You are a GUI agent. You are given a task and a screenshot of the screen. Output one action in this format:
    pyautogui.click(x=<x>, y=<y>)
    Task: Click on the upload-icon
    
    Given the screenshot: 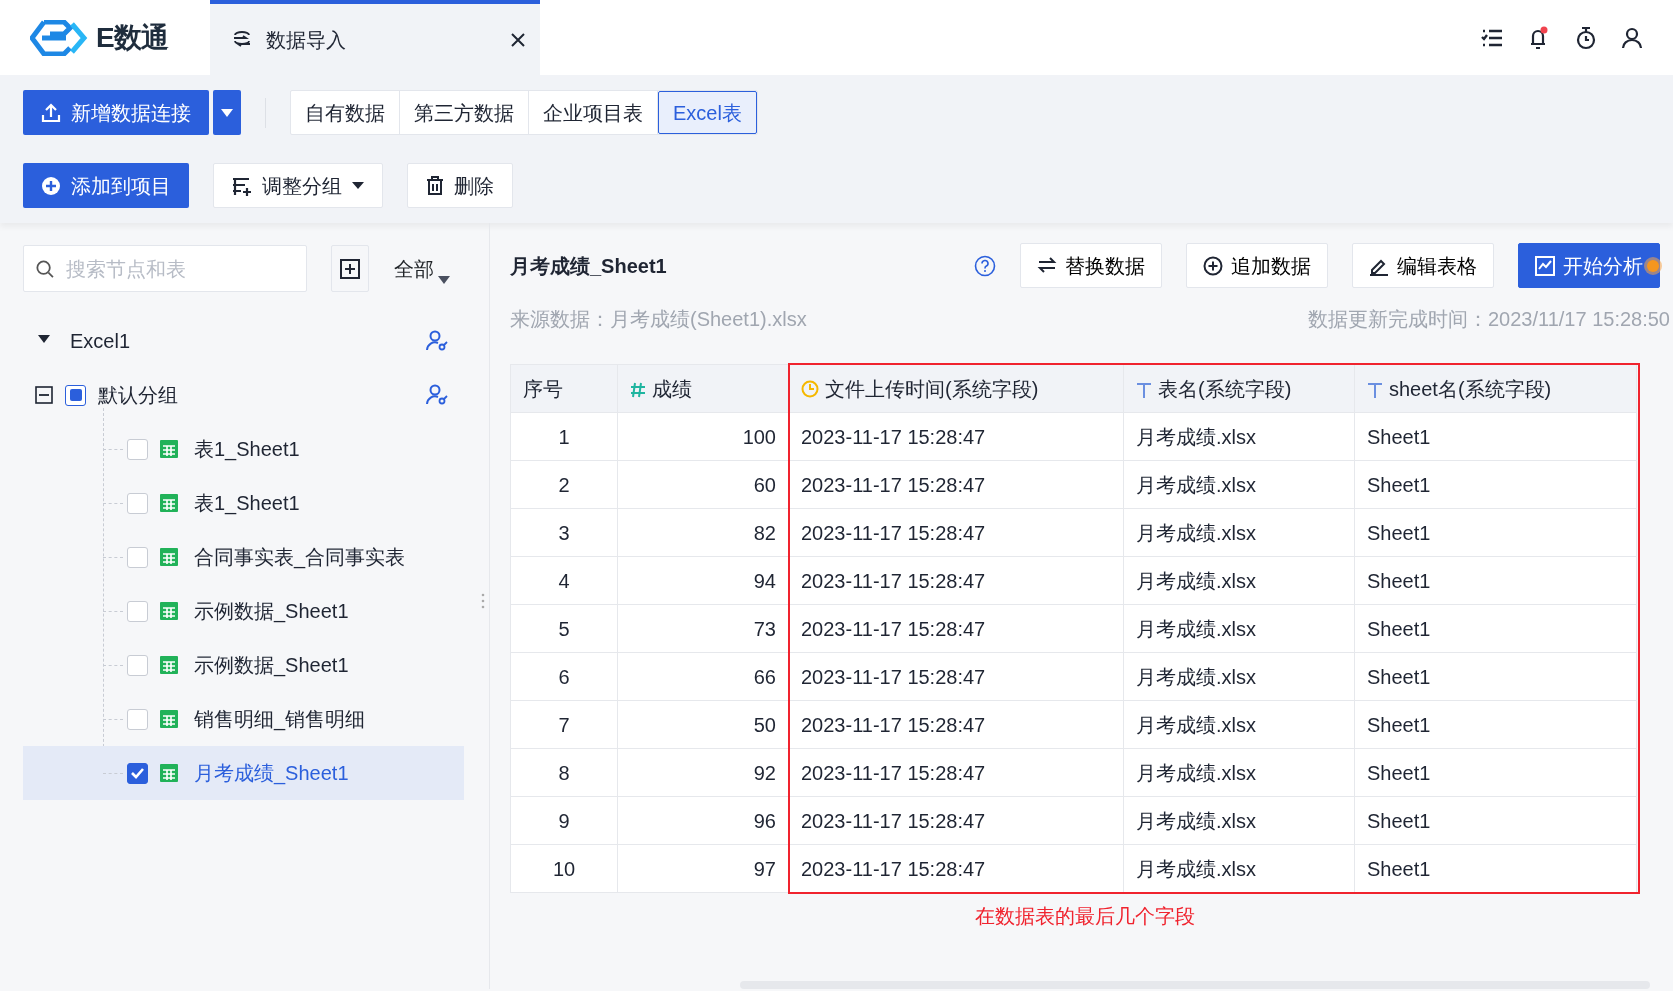 What is the action you would take?
    pyautogui.click(x=51, y=112)
    